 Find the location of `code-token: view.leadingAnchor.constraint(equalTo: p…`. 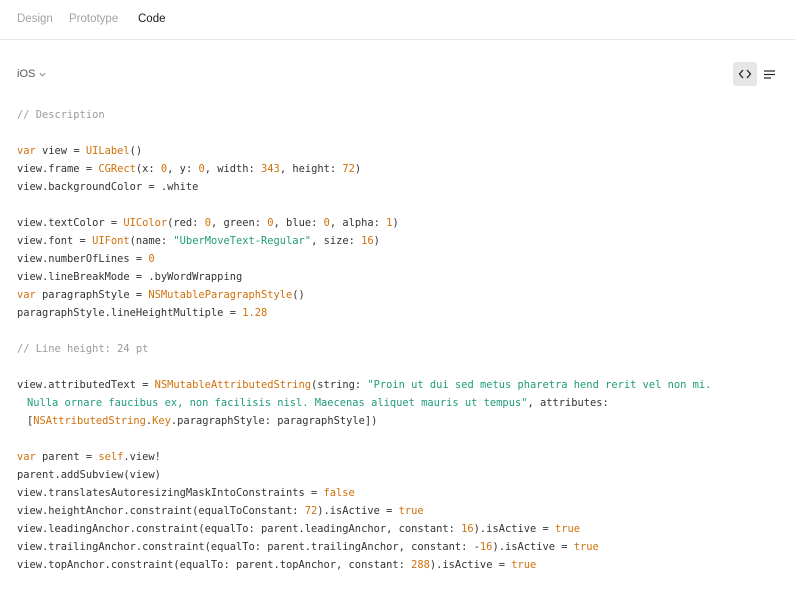

code-token: view.leadingAnchor.constraint(equalTo: p… is located at coordinates (239, 529).